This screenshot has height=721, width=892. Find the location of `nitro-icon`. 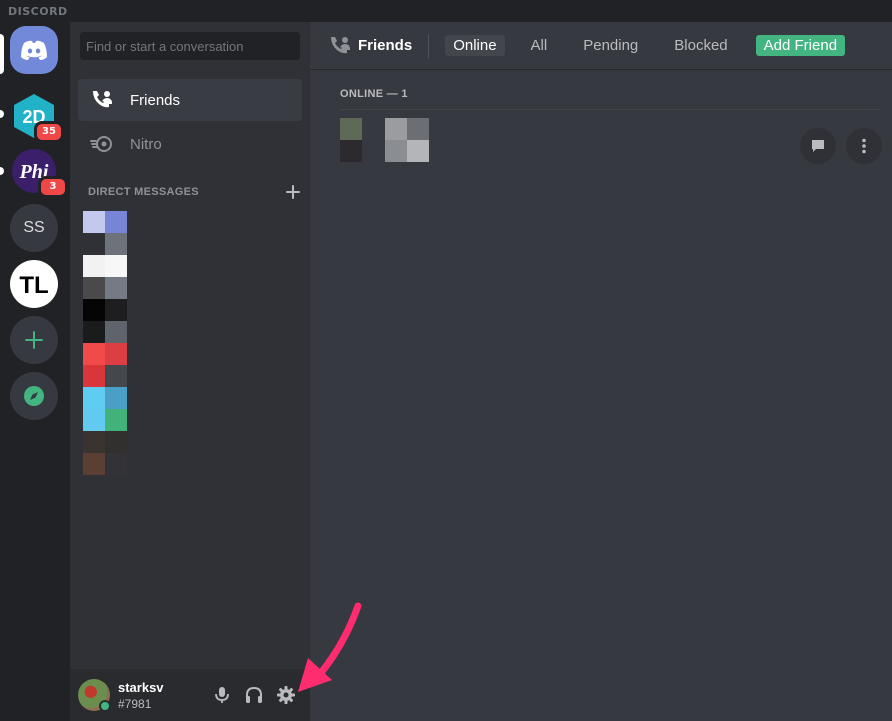

nitro-icon is located at coordinates (102, 144).